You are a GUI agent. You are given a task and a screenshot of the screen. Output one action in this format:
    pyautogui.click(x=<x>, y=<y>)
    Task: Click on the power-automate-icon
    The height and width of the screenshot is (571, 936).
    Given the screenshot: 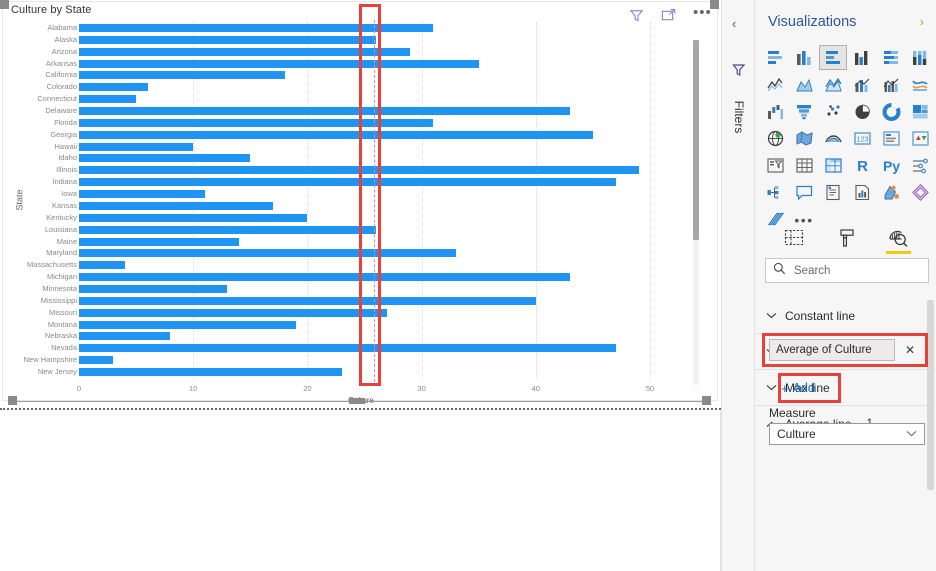 What is the action you would take?
    pyautogui.click(x=920, y=192)
    